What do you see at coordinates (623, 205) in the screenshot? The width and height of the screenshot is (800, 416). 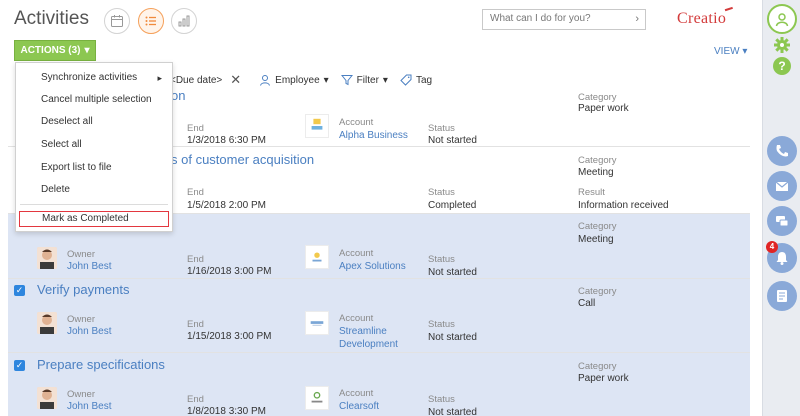 I see `result-value: Information received` at bounding box center [623, 205].